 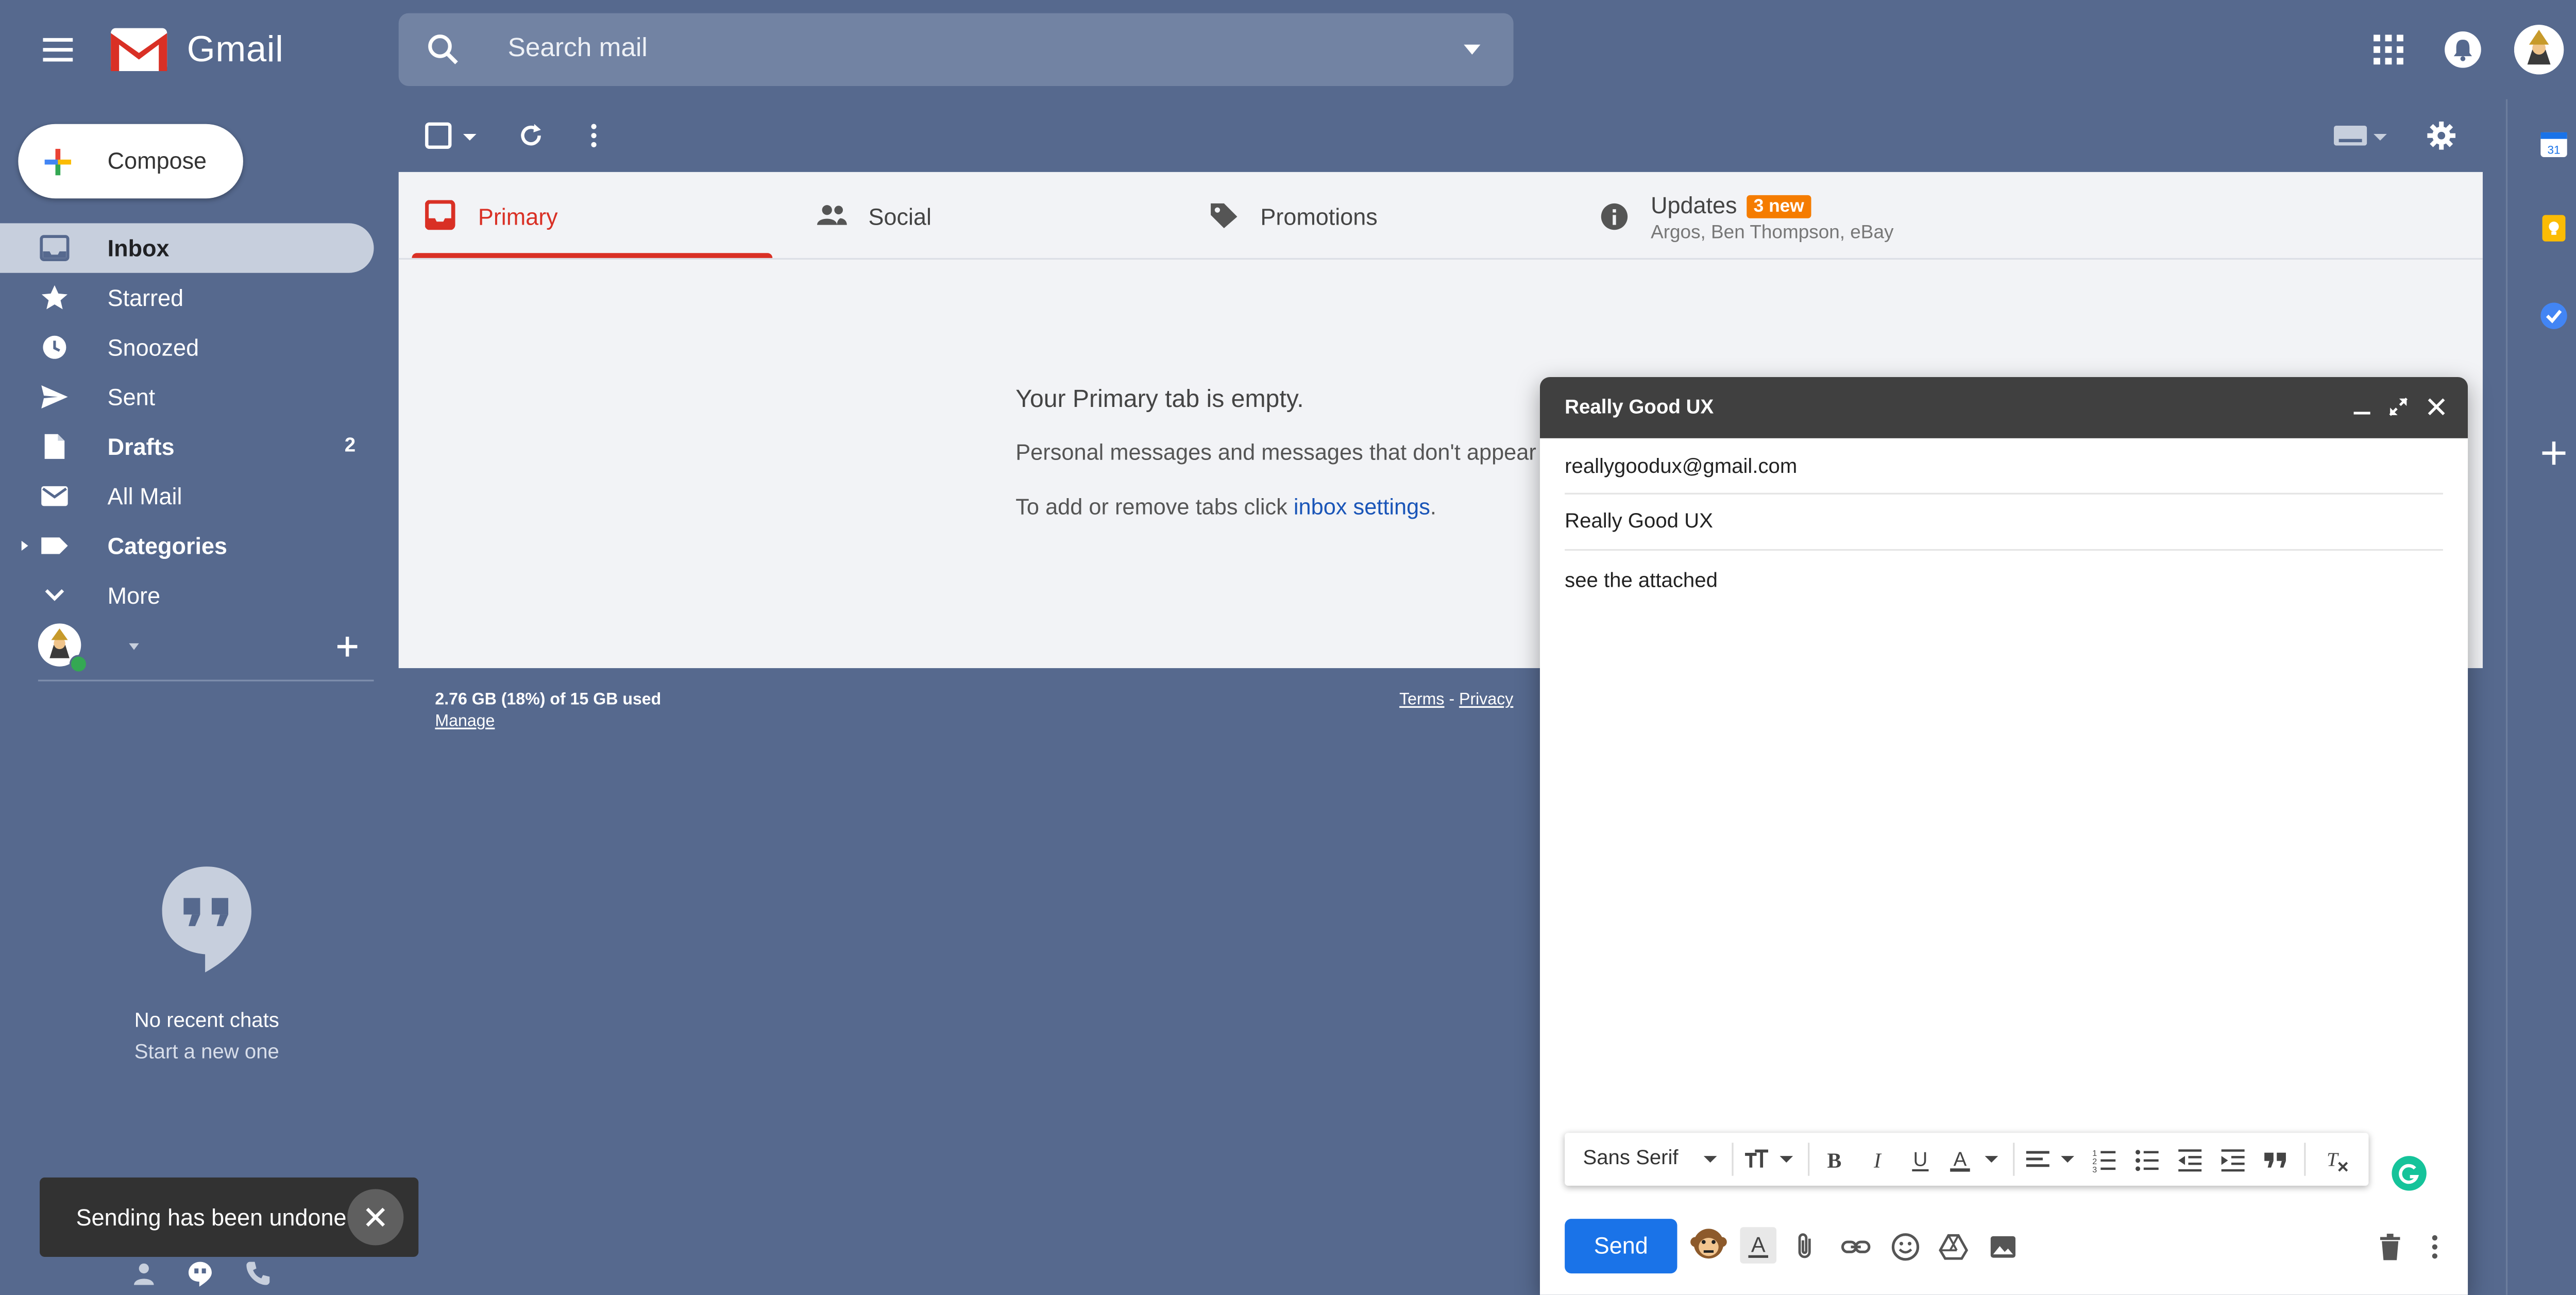 I want to click on settings-gear-icon, so click(x=2441, y=135).